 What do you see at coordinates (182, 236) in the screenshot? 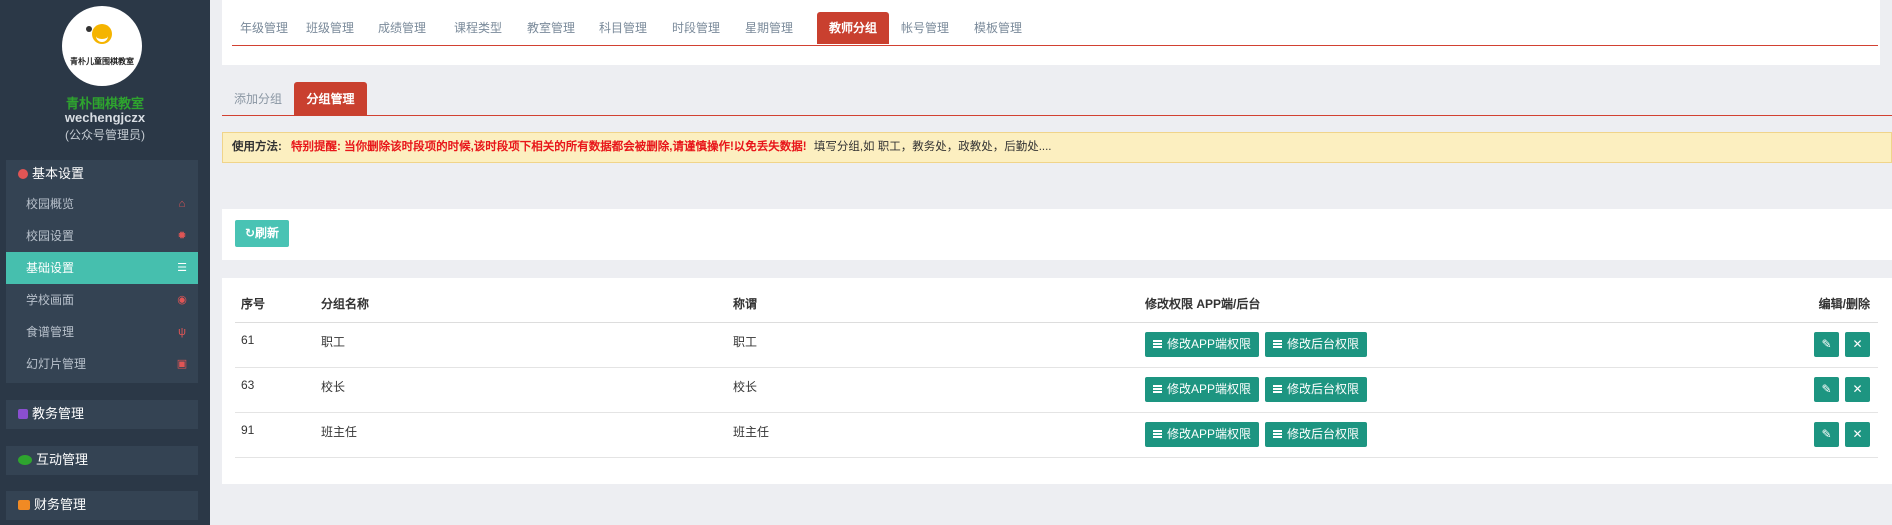
I see `gear-icon: ✹` at bounding box center [182, 236].